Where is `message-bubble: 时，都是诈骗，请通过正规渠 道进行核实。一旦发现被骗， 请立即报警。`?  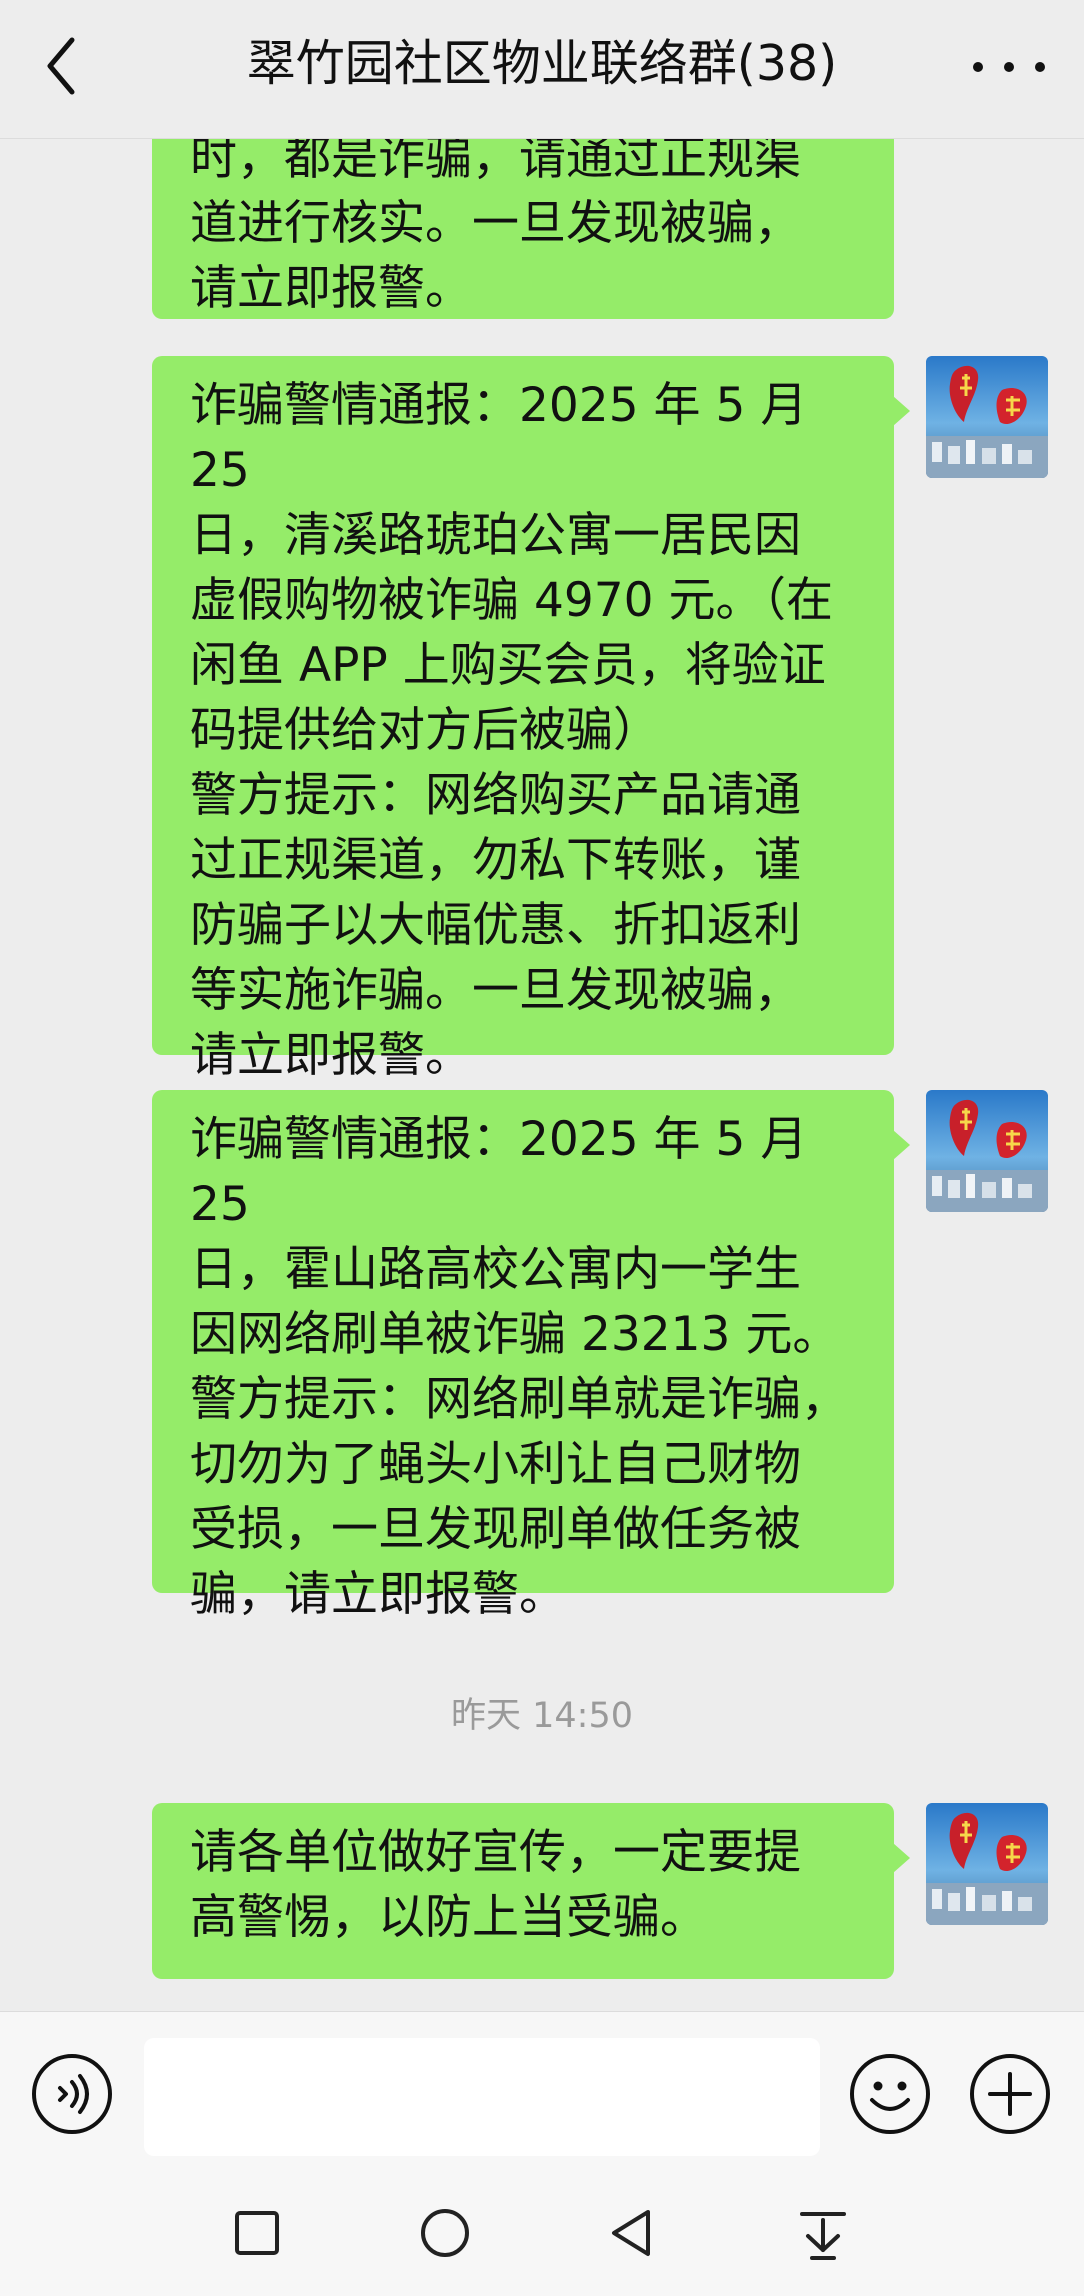 message-bubble: 时，都是诈骗，请通过正规渠 道进行核实。一旦发现被骗， 请立即报警。 is located at coordinates (523, 229).